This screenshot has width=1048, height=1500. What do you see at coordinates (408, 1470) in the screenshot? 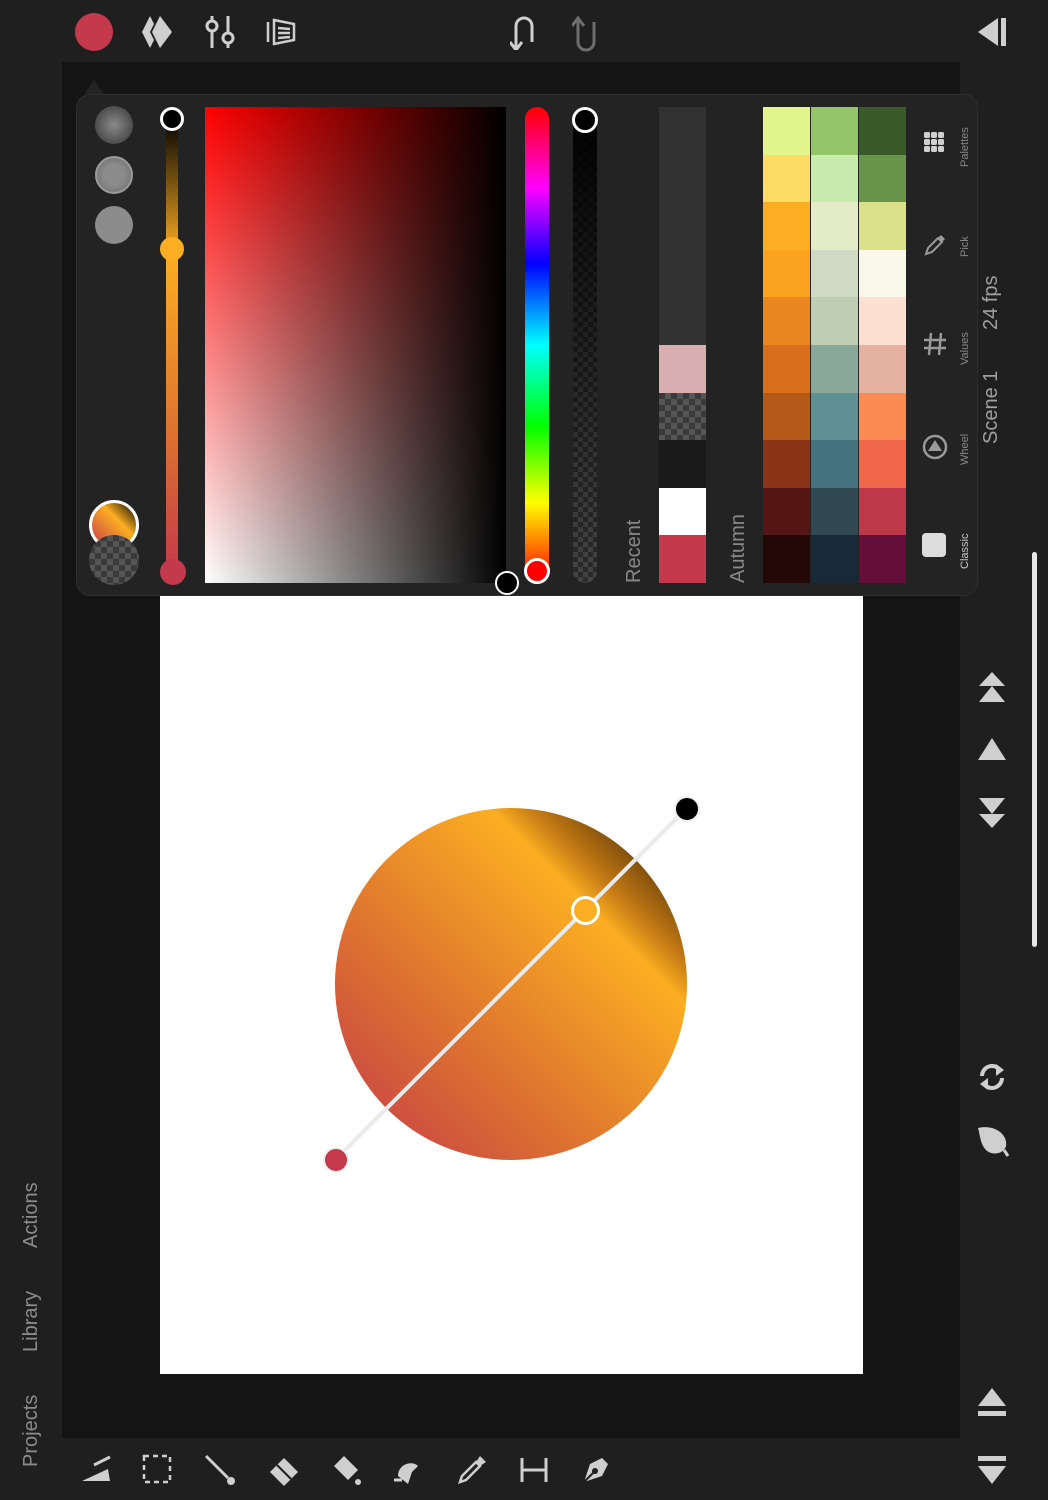
I see `smudge-tool-icon` at bounding box center [408, 1470].